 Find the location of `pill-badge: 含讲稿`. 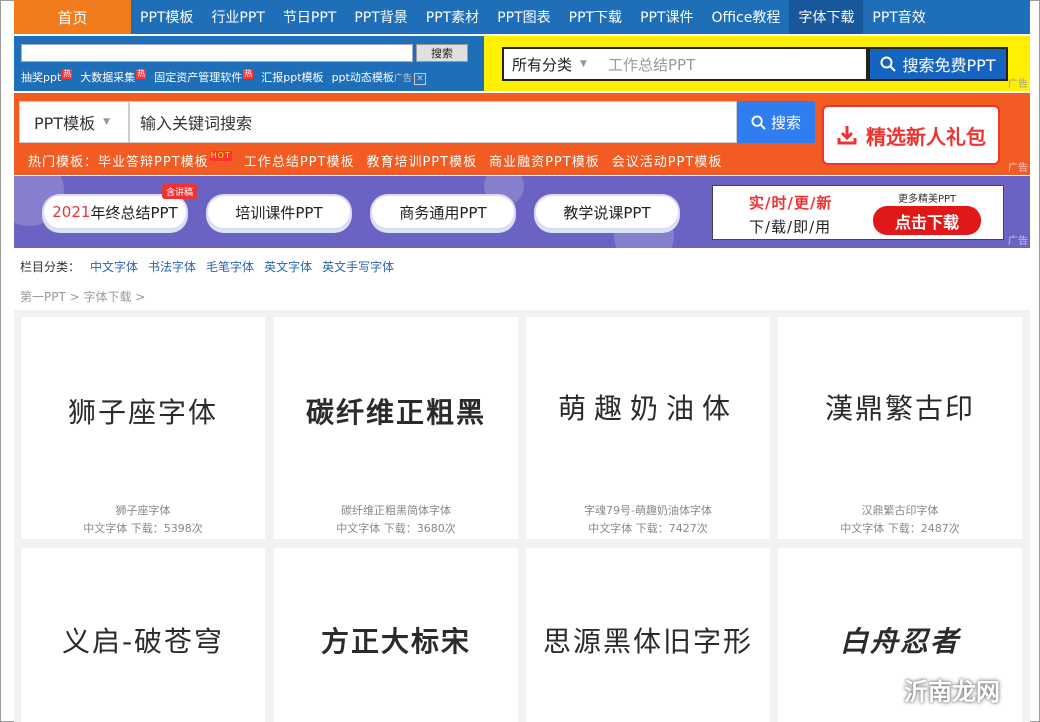

pill-badge: 含讲稿 is located at coordinates (180, 191).